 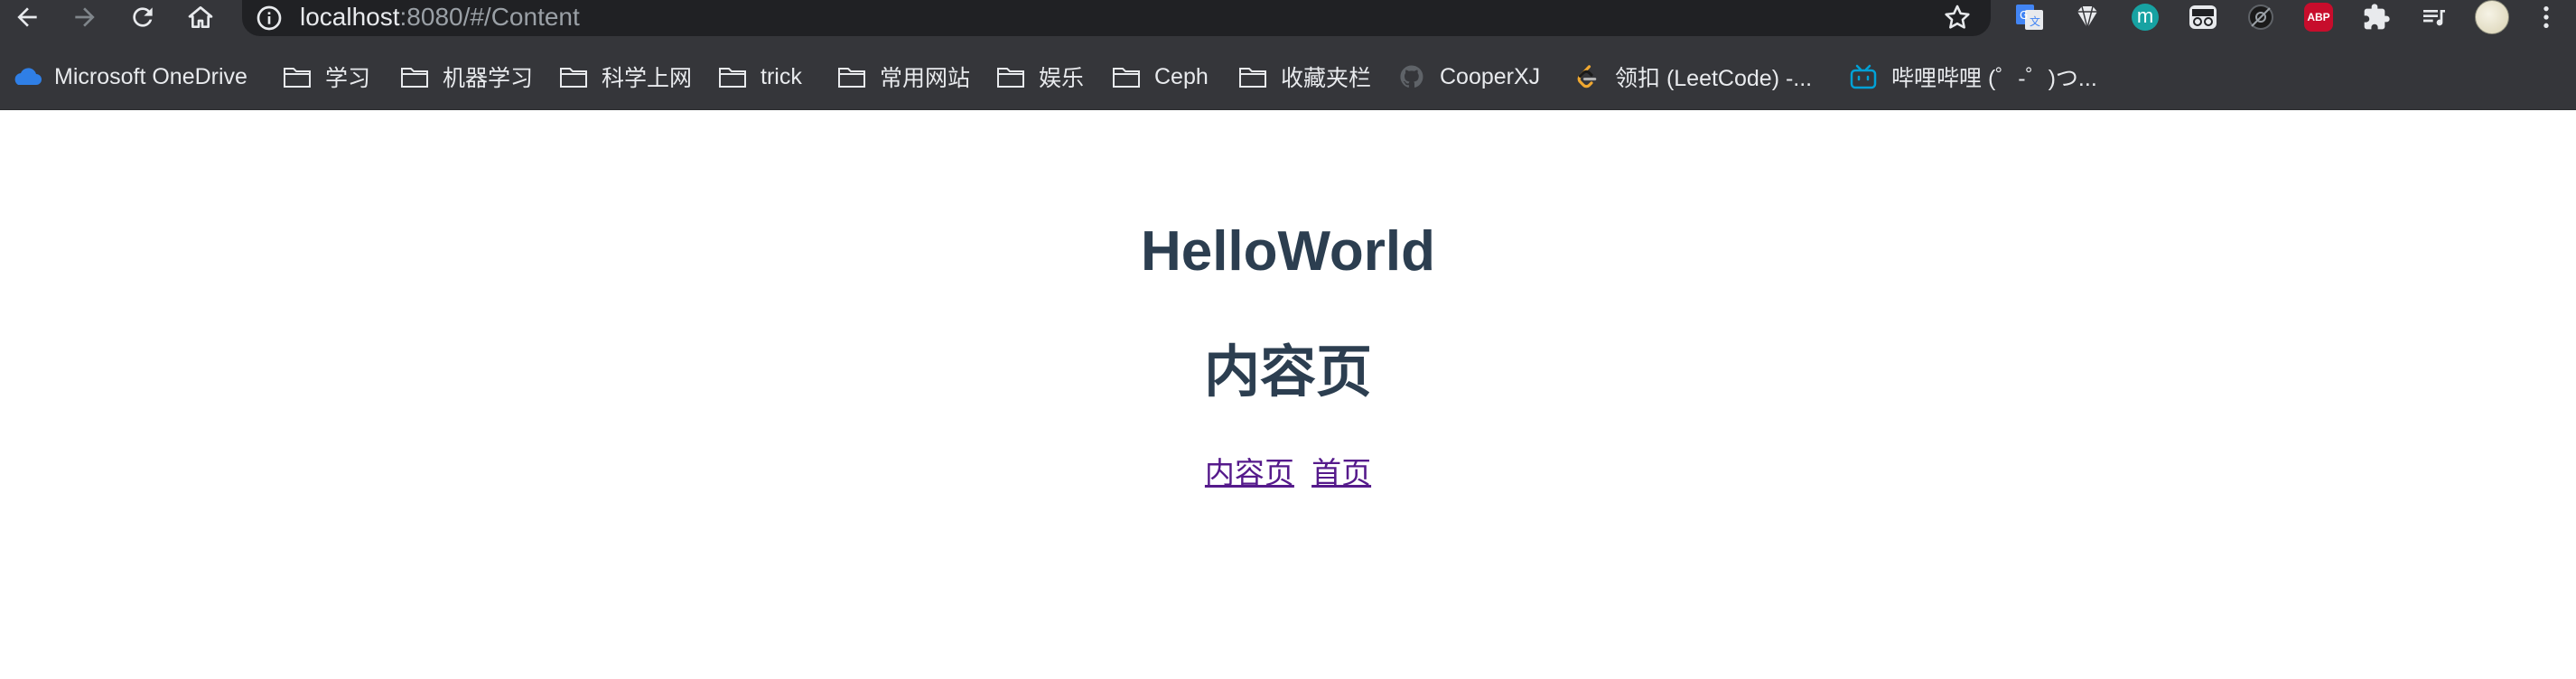 I want to click on bookmark-label: 学习, so click(x=348, y=79).